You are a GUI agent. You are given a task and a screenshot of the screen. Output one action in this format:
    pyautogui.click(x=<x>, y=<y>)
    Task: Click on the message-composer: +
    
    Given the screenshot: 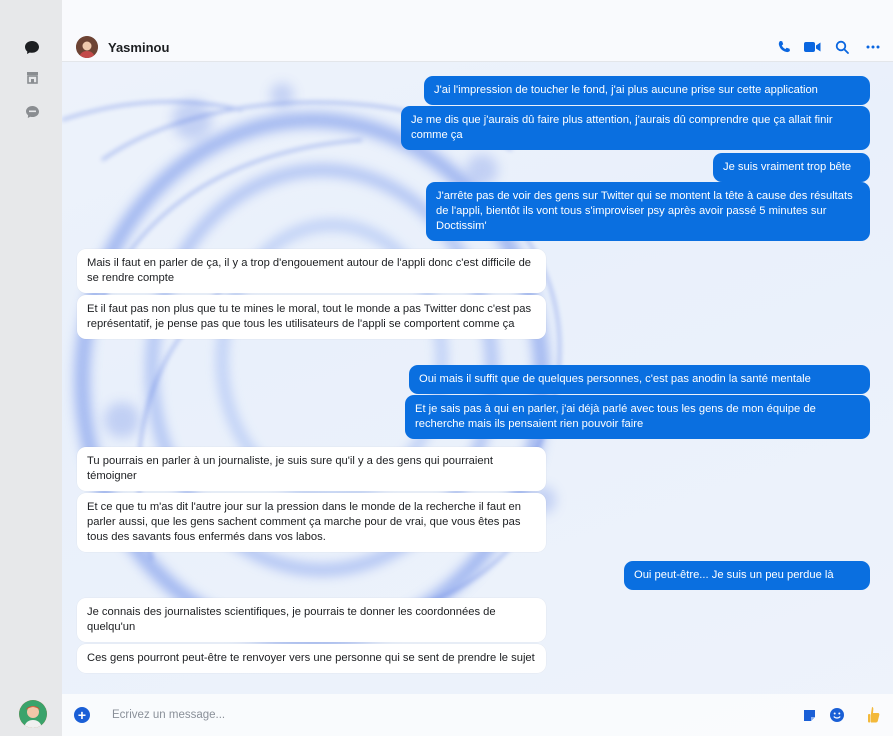 What is the action you would take?
    pyautogui.click(x=477, y=715)
    